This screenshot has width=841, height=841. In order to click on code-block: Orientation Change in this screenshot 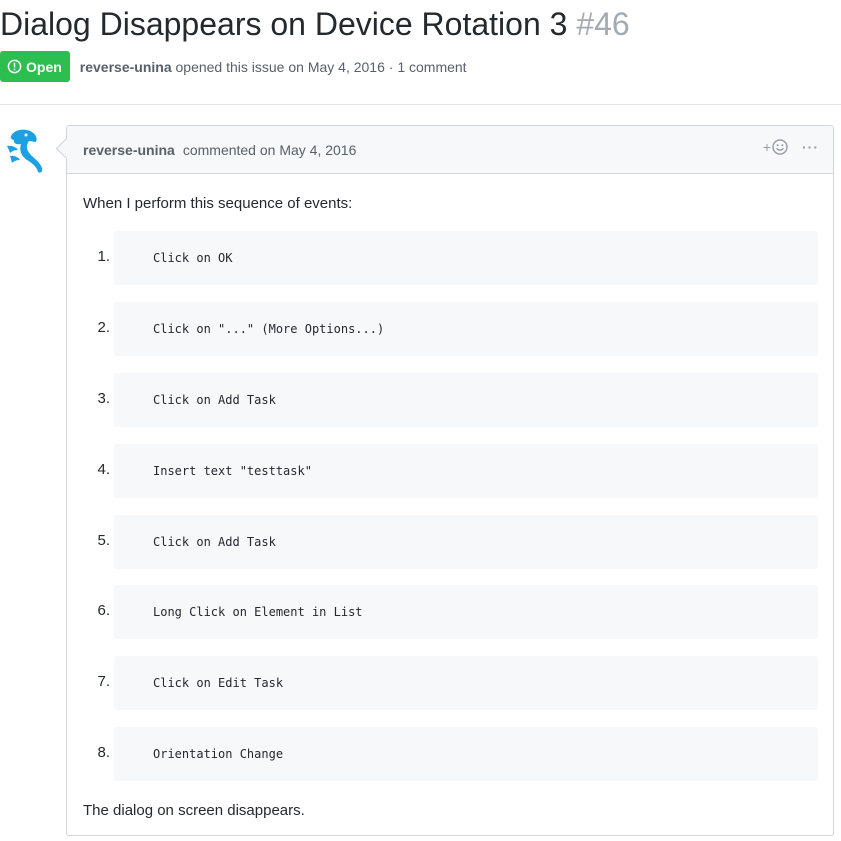, I will do `click(466, 754)`.